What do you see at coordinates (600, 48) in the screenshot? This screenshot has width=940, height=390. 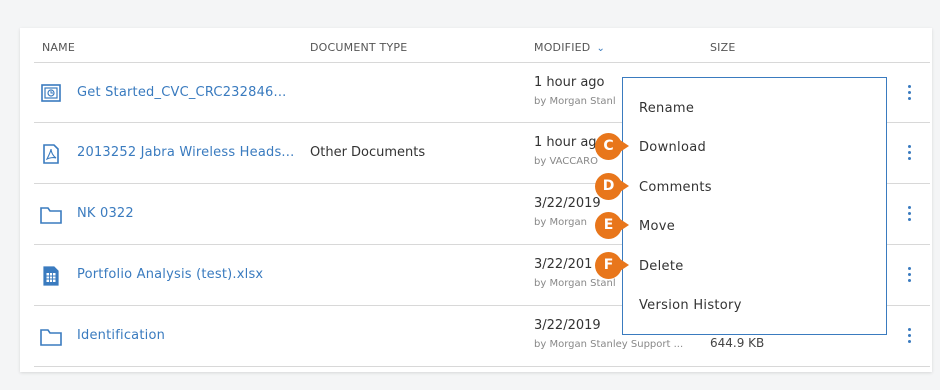 I see `chevron-down-icon: ⌄` at bounding box center [600, 48].